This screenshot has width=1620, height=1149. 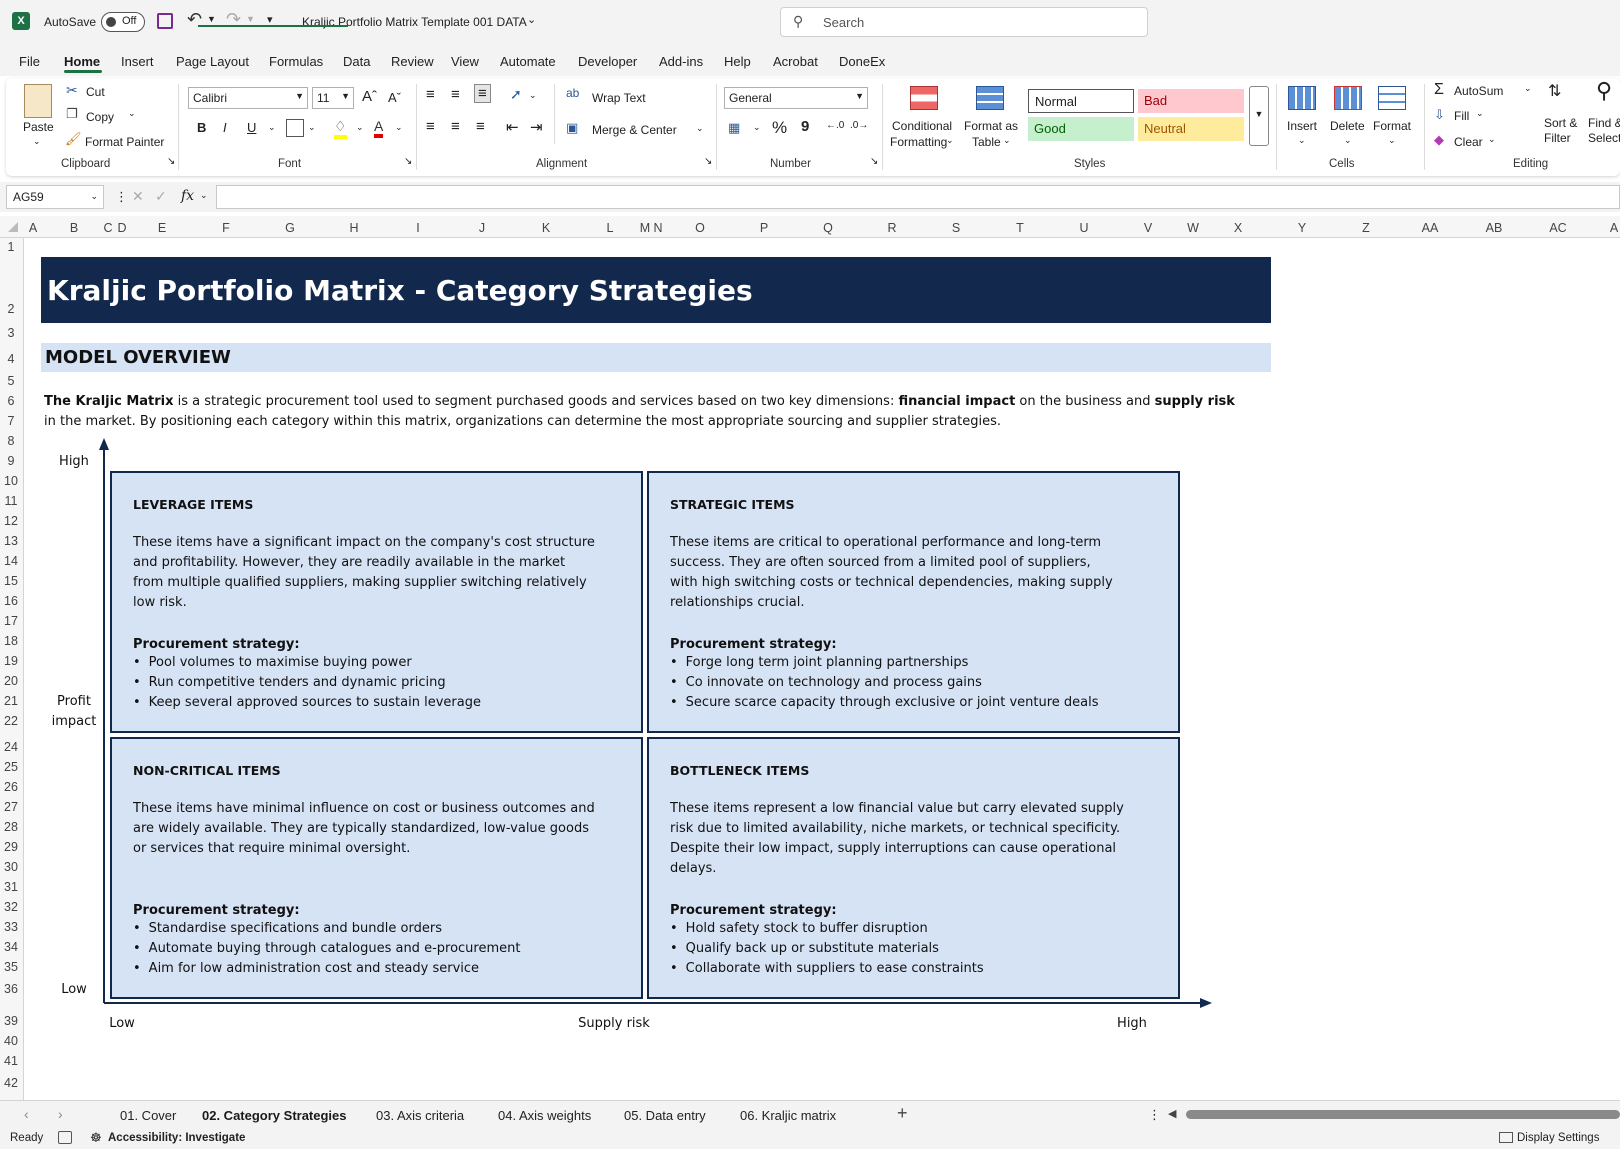 I want to click on sheet-tab-axis-weights: 04. Axis weights, so click(x=544, y=1115).